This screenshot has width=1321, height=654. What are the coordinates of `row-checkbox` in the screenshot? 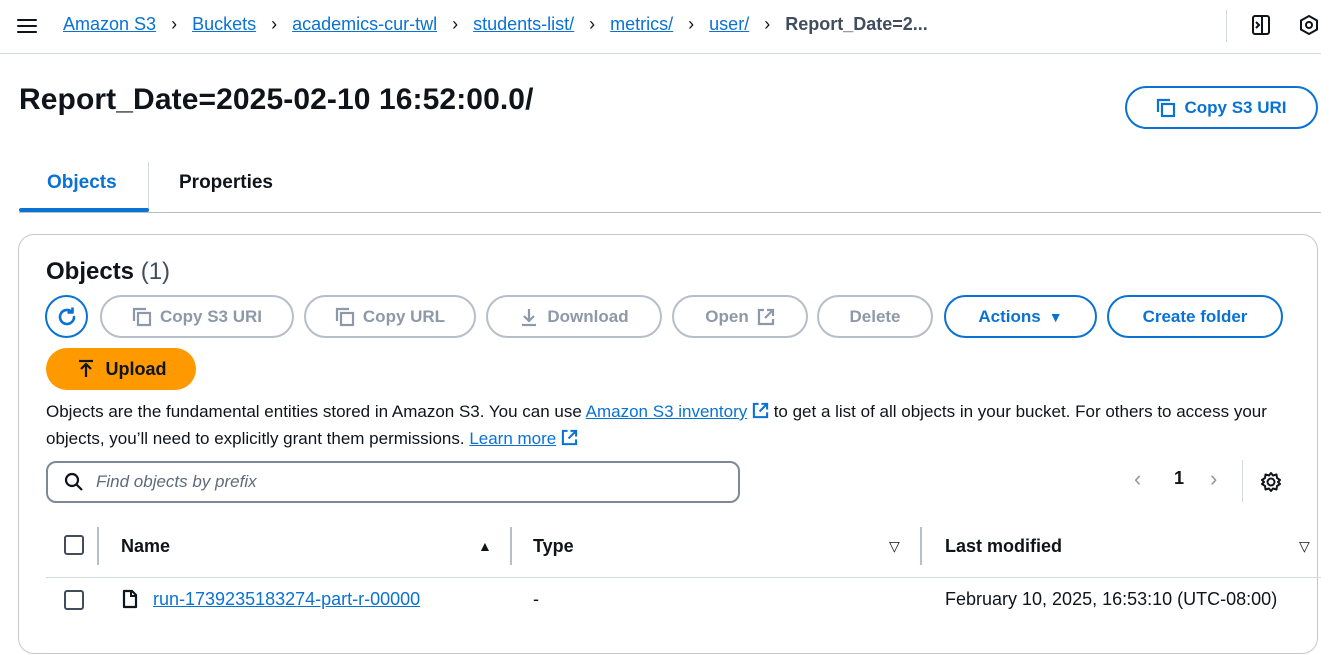 It's located at (74, 600).